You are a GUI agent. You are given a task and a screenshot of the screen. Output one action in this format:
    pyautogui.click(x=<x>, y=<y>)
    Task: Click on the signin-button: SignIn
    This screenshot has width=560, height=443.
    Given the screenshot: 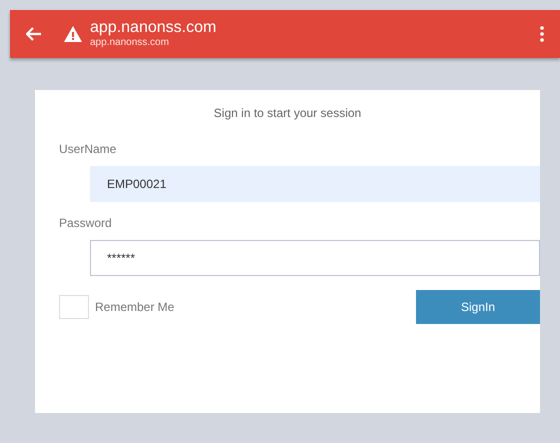 What is the action you would take?
    pyautogui.click(x=478, y=307)
    